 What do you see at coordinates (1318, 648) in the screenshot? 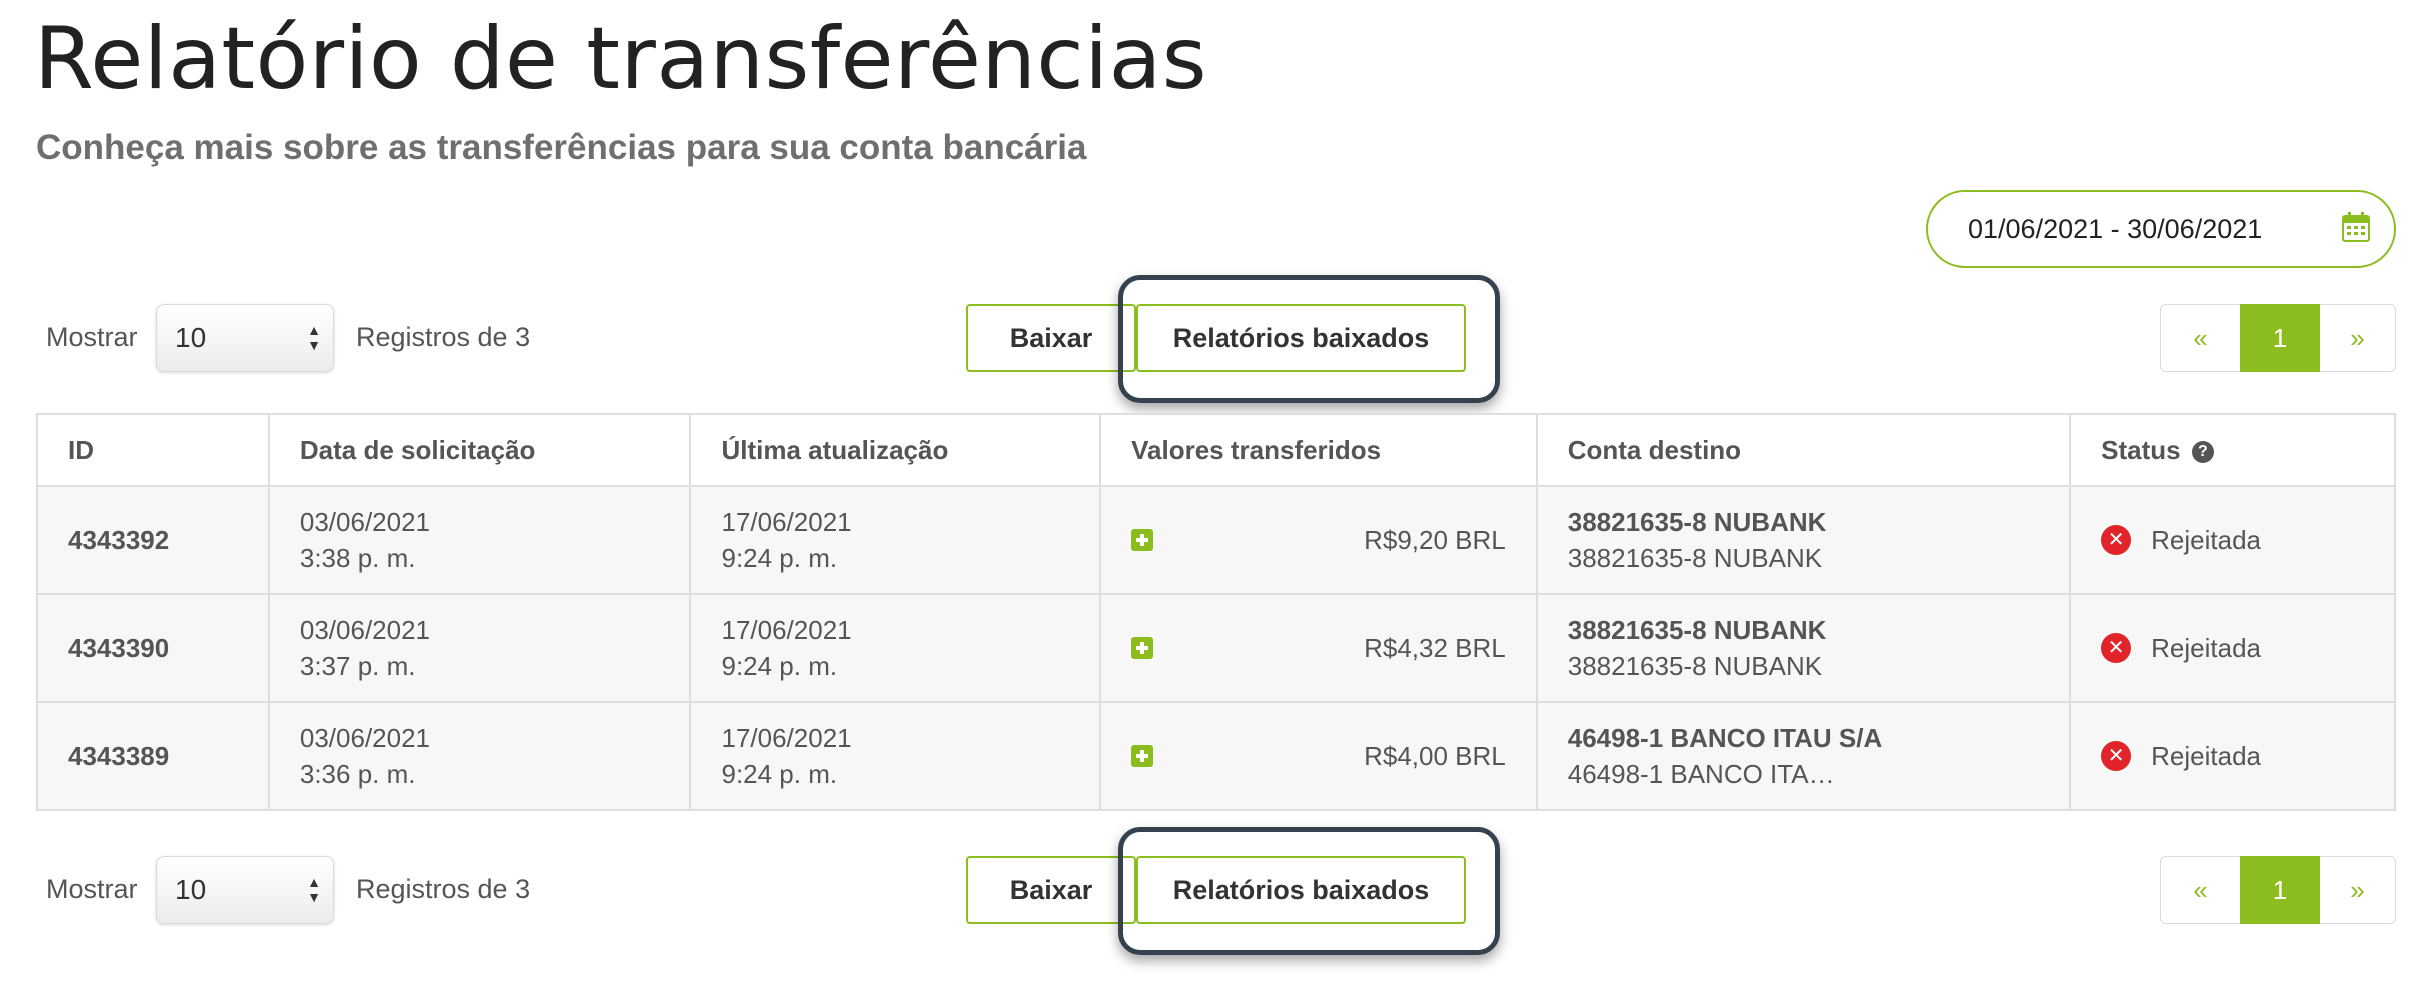
I see `row-amount: R$4,32 BRL` at bounding box center [1318, 648].